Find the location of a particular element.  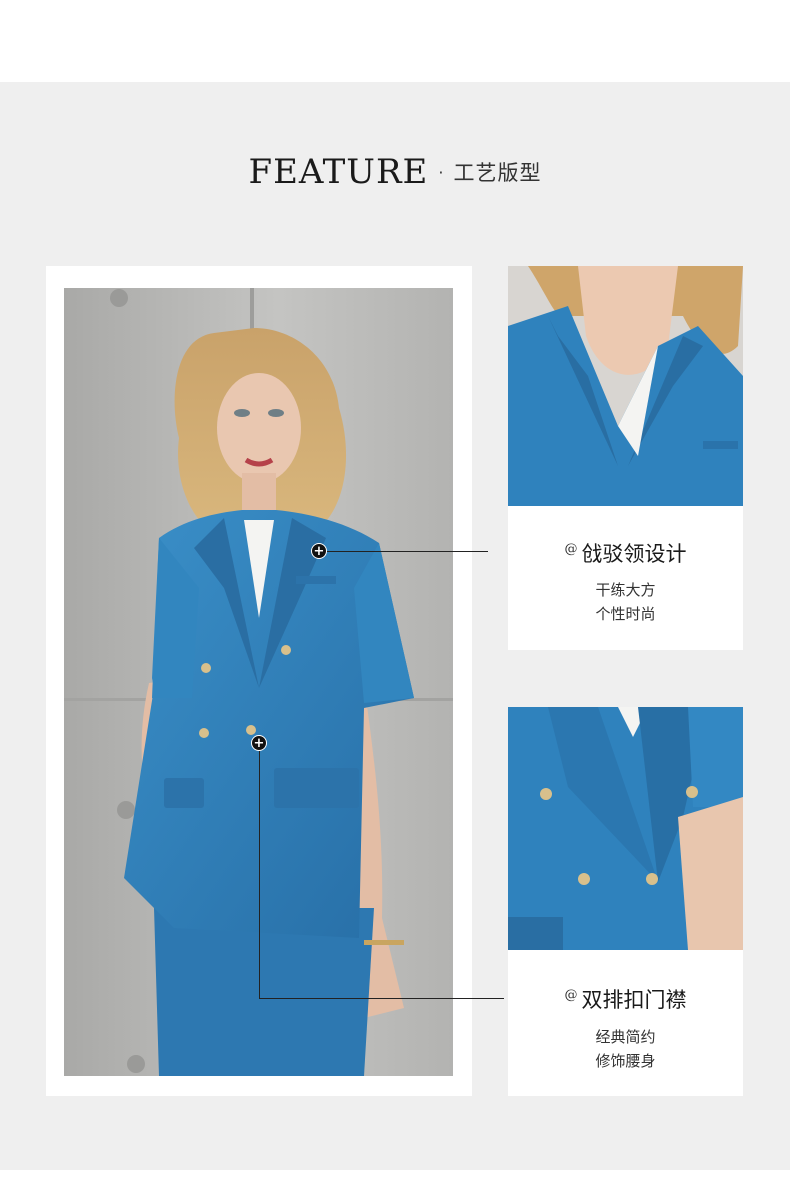

section-heading: FEATURE · 工艺版型 is located at coordinates (395, 172).